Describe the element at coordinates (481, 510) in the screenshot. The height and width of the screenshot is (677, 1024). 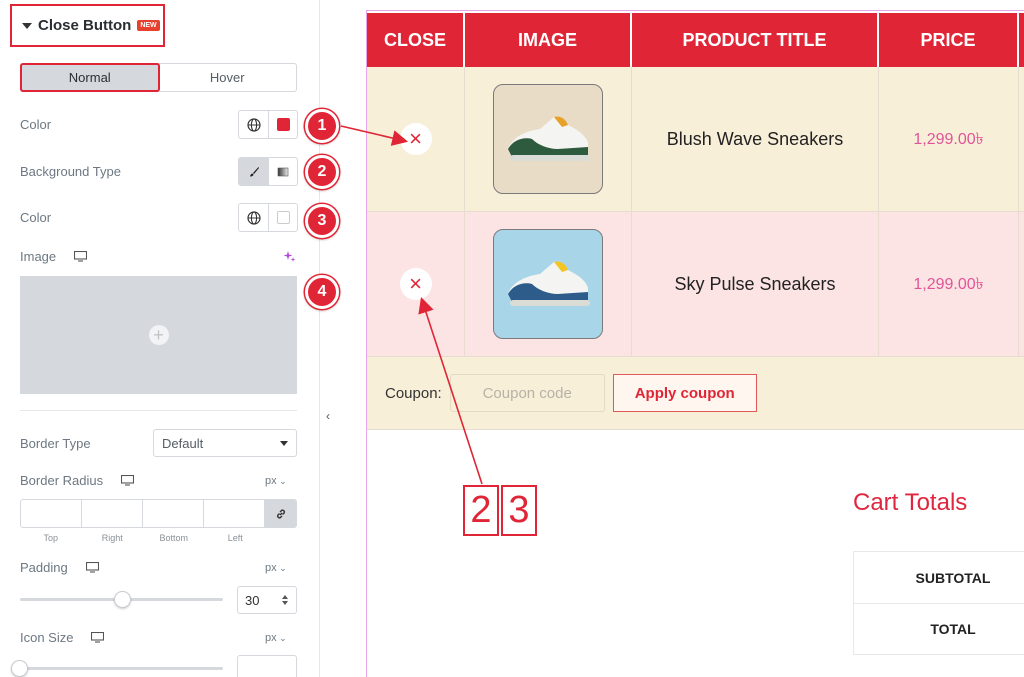
I see `callout-2: 2` at that location.